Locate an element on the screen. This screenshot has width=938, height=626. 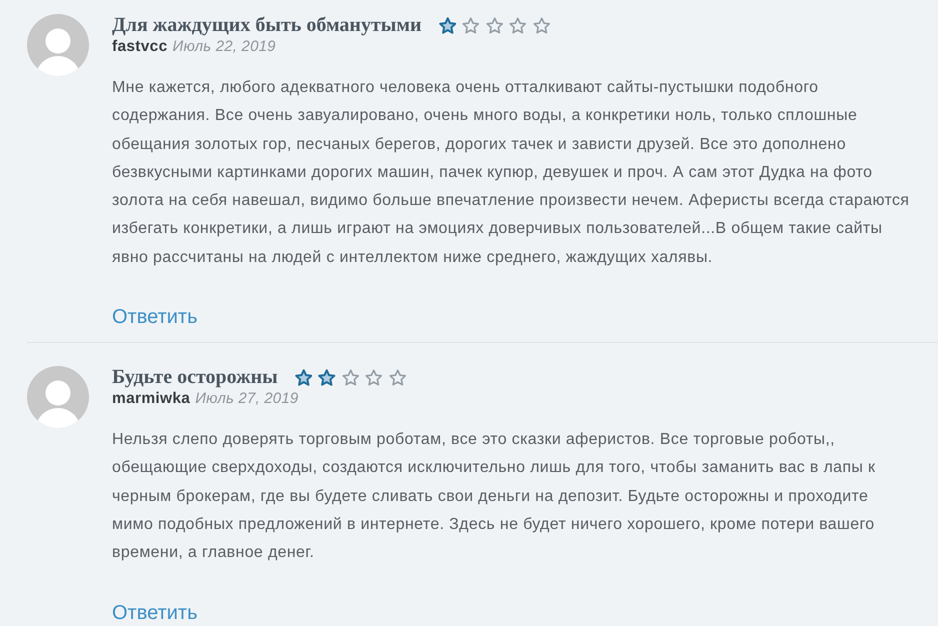
comment-title: Будьте осторожны is located at coordinates (195, 377).